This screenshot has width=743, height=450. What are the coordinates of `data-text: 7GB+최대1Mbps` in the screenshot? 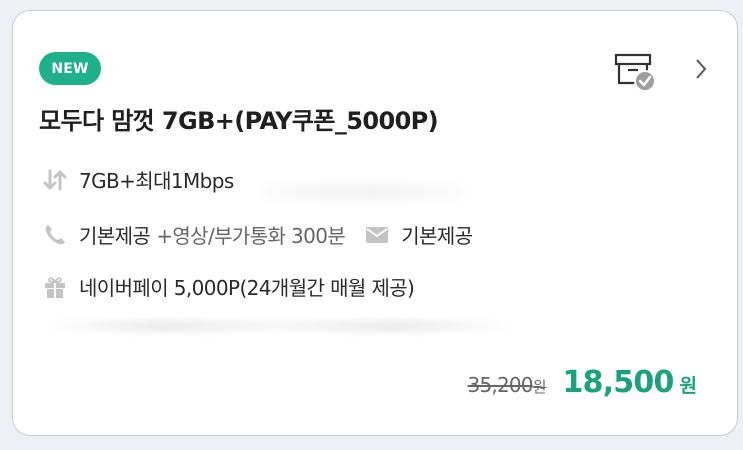 It's located at (156, 181).